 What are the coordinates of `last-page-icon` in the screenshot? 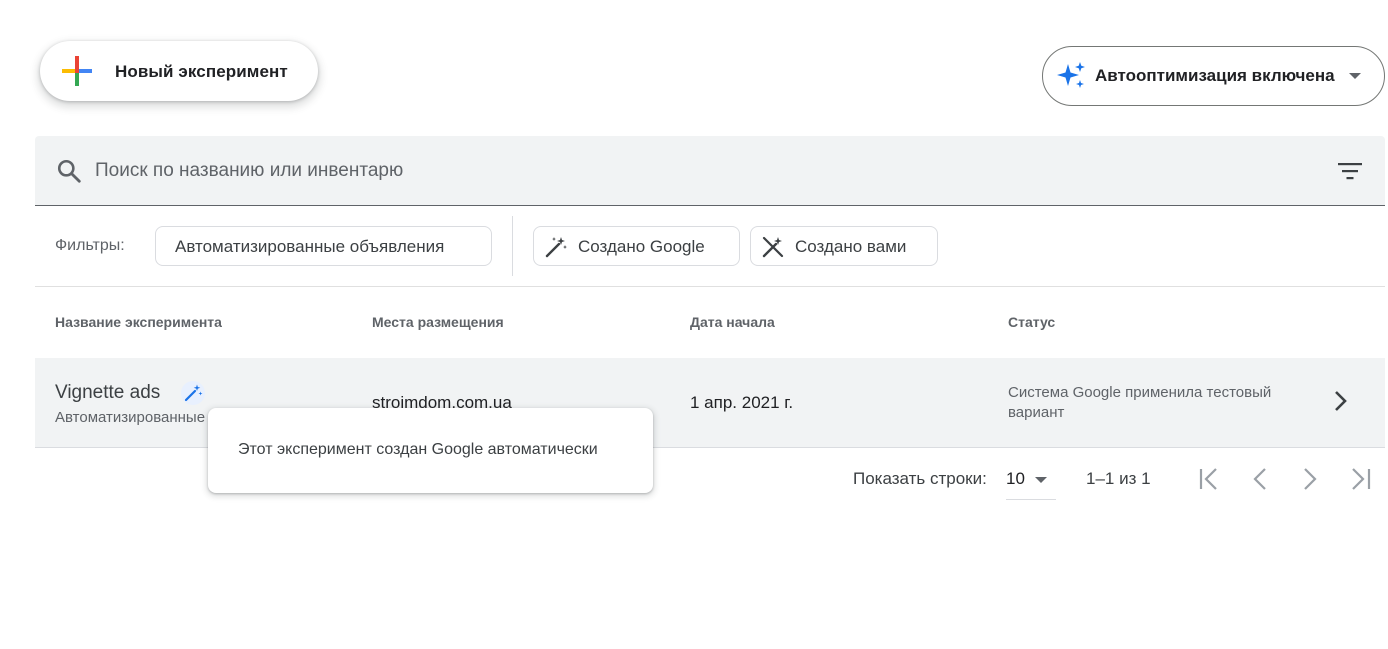 It's located at (1360, 479).